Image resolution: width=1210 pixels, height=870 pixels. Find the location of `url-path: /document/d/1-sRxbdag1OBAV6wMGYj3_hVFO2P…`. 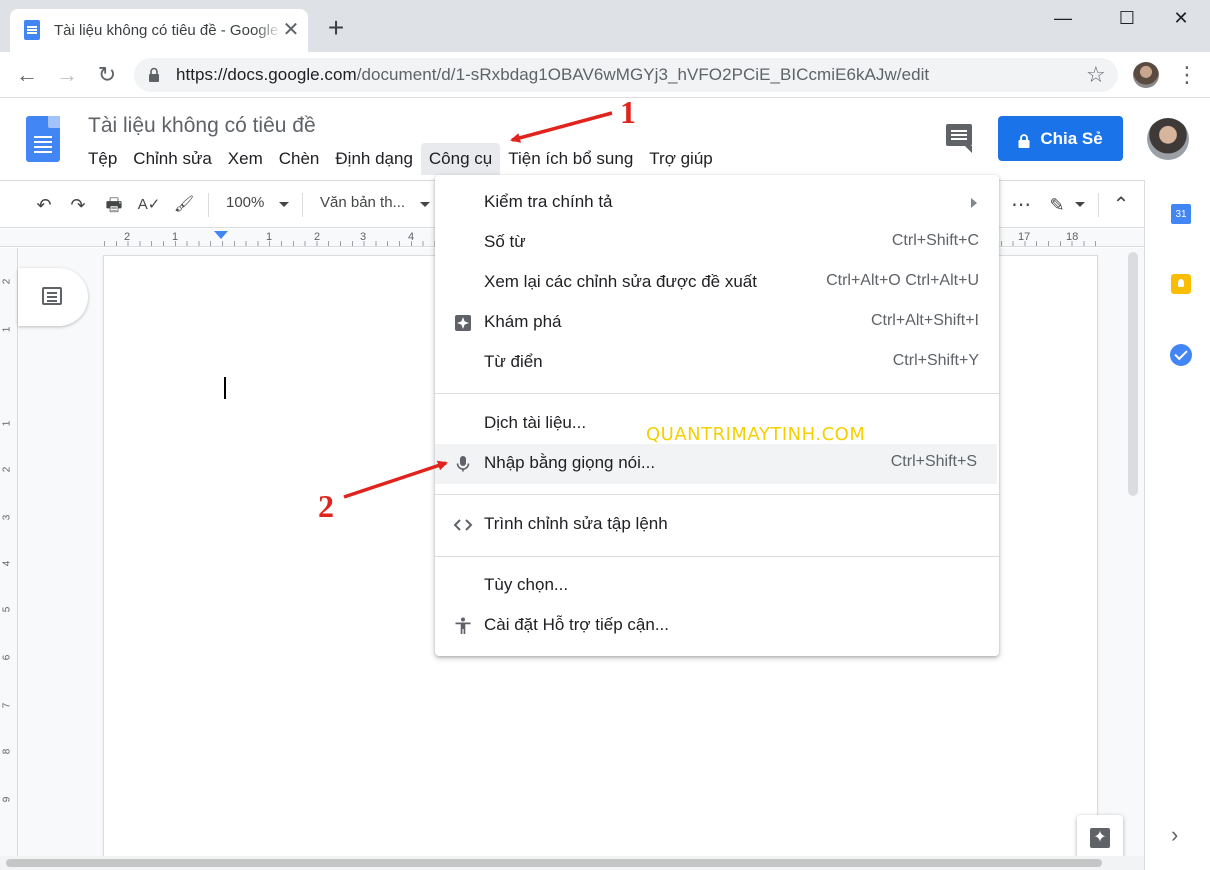

url-path: /document/d/1-sRxbdag1OBAV6wMGYj3_hVFO2P… is located at coordinates (643, 74).